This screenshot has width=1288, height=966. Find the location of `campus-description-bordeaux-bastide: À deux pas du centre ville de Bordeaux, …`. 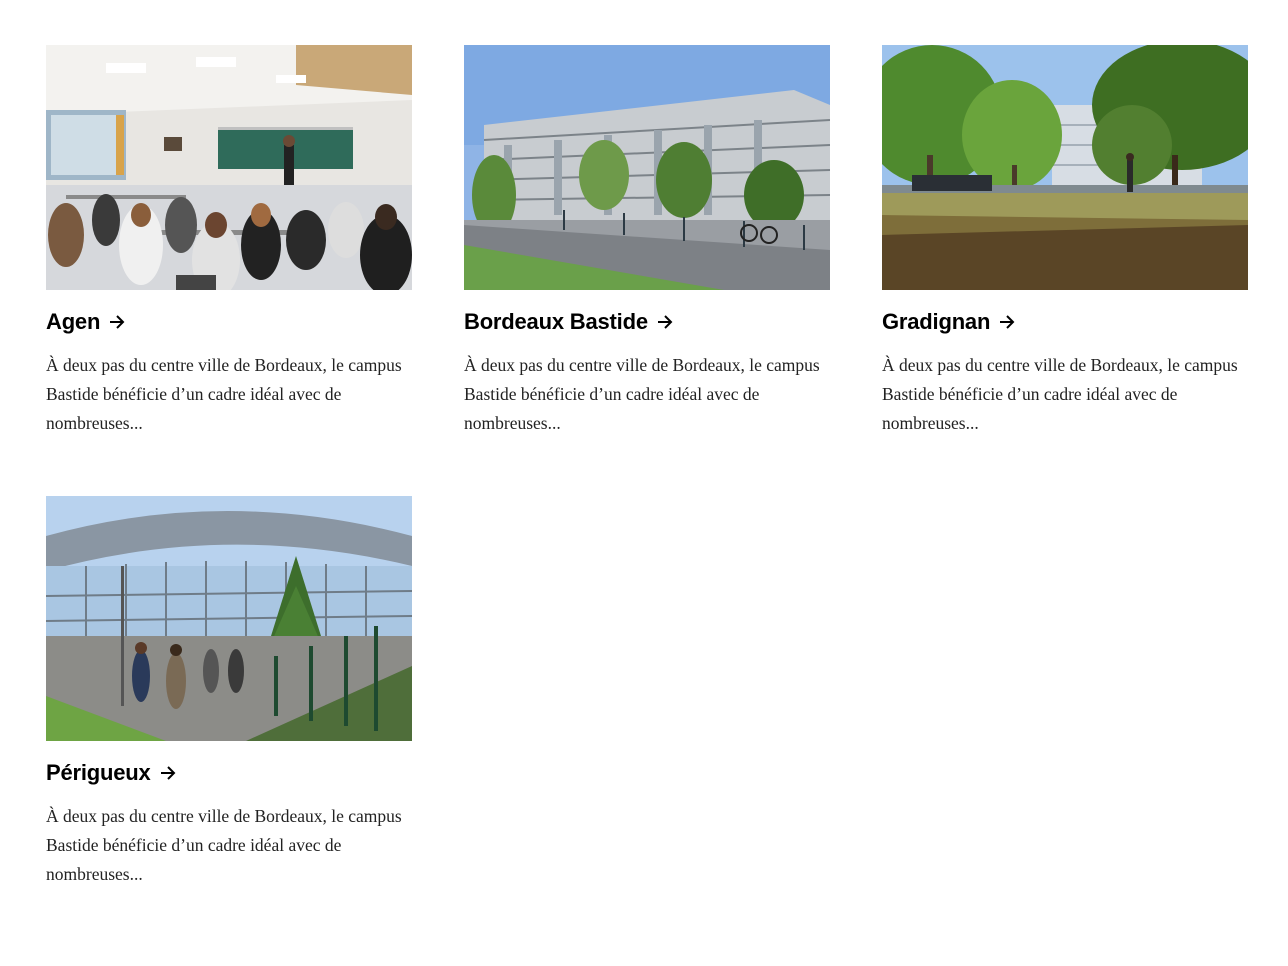

campus-description-bordeaux-bastide: À deux pas du centre ville de Bordeaux, … is located at coordinates (642, 394).